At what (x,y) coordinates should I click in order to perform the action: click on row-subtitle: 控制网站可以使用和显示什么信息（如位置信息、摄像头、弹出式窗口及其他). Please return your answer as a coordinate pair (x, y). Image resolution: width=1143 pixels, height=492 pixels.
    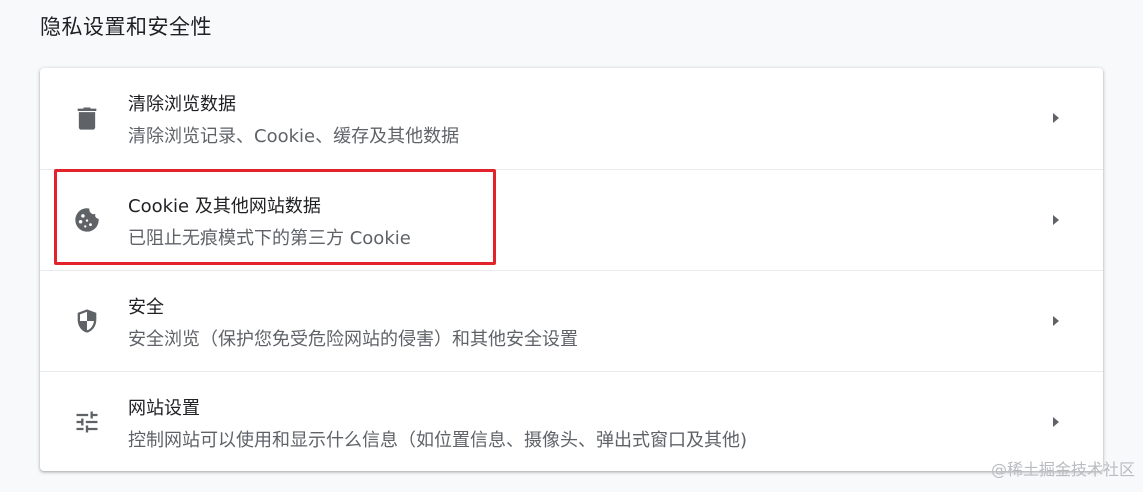
    Looking at the image, I should click on (438, 440).